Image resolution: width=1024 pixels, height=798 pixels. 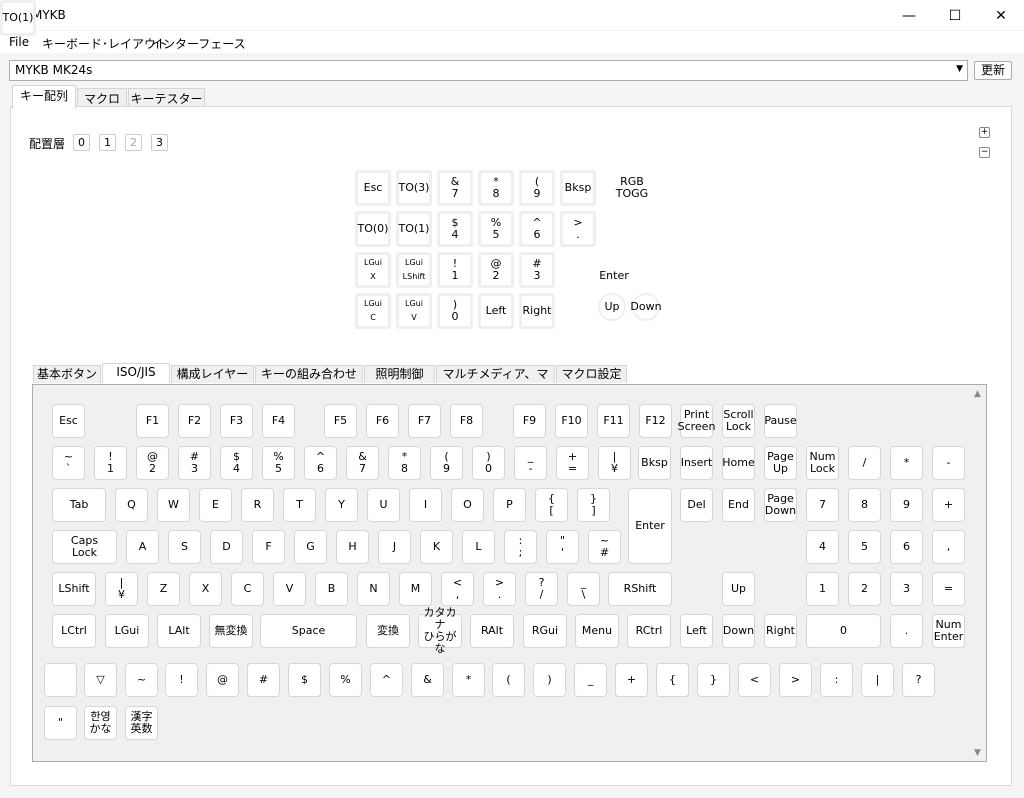 What do you see at coordinates (488, 463) in the screenshot?
I see `palette-key: ) 0` at bounding box center [488, 463].